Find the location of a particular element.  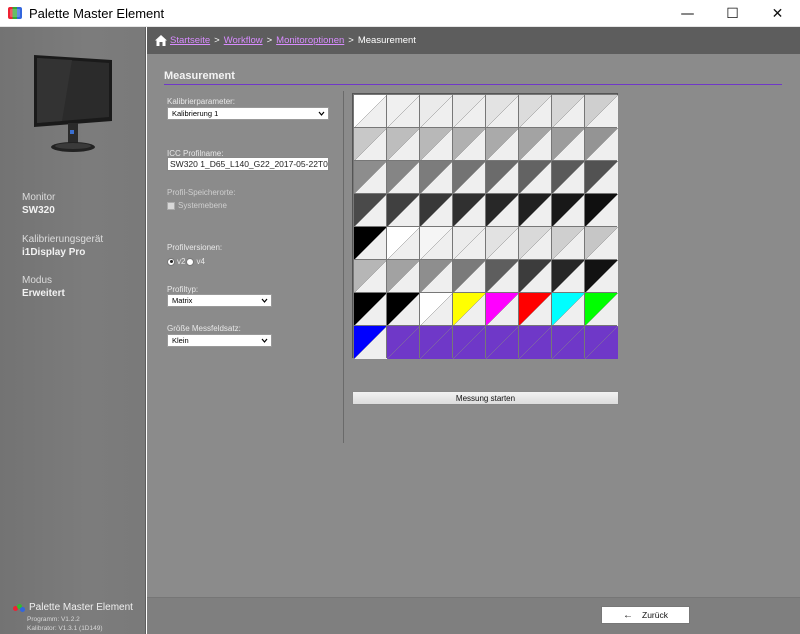

checkbox-box is located at coordinates (171, 205).